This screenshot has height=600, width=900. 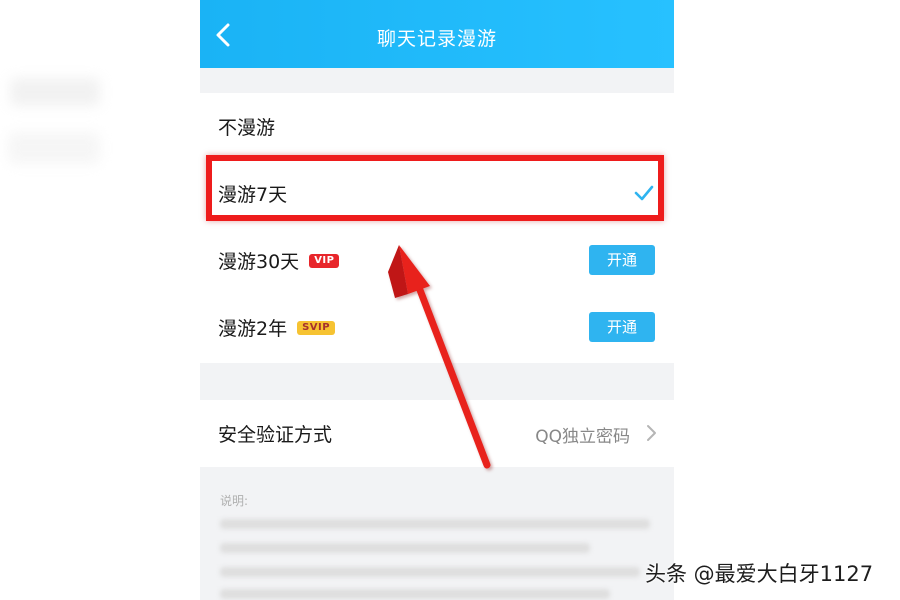 What do you see at coordinates (759, 574) in the screenshot?
I see `watermark-text: 头条 @最爱大白牙1127` at bounding box center [759, 574].